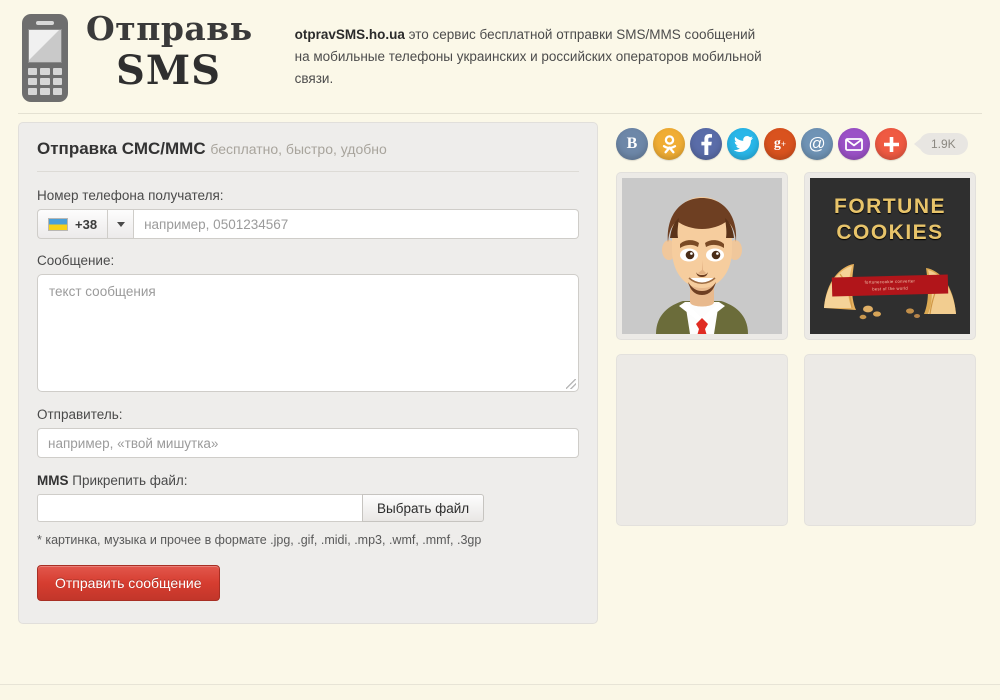  I want to click on country-code-button: +38, so click(72, 224).